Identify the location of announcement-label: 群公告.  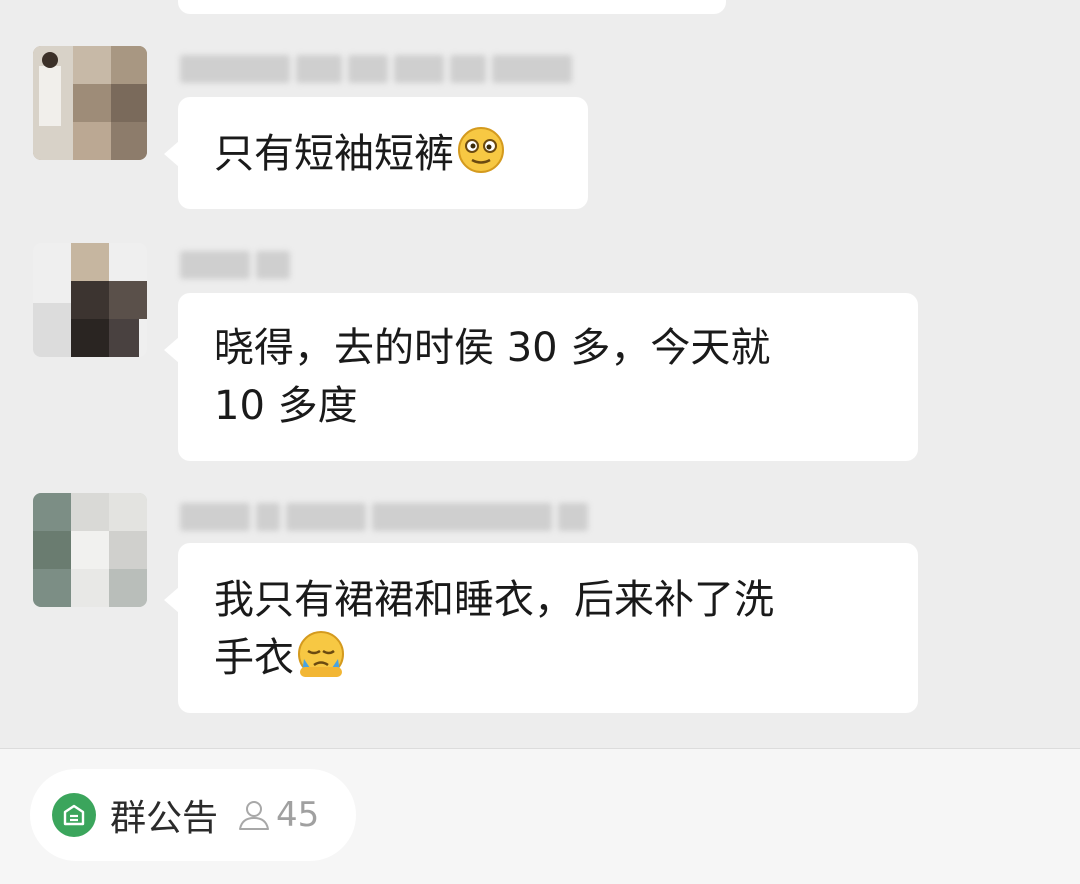
(164, 818).